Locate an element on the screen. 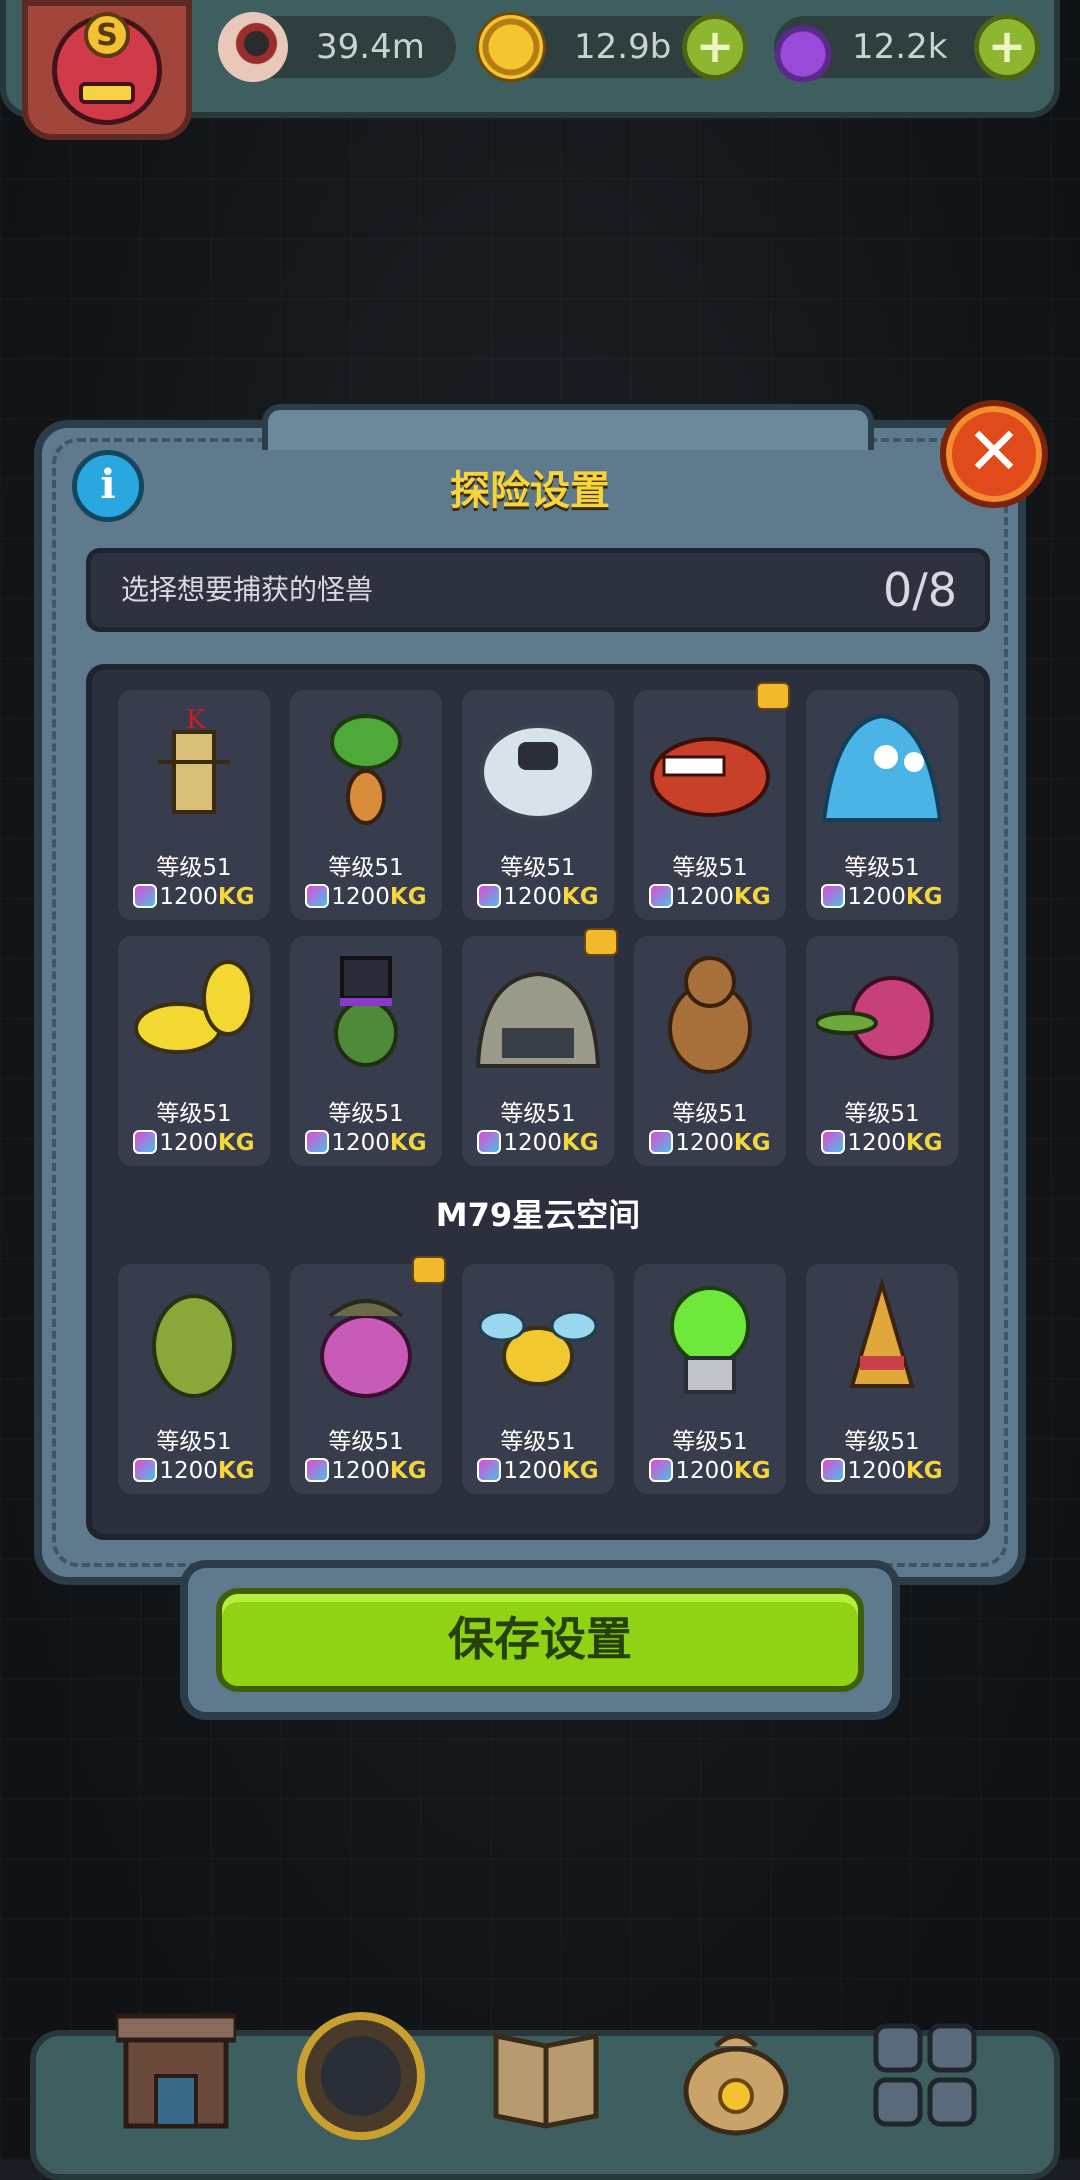 This screenshot has height=2180, width=1080. player-badge: S is located at coordinates (107, 70).